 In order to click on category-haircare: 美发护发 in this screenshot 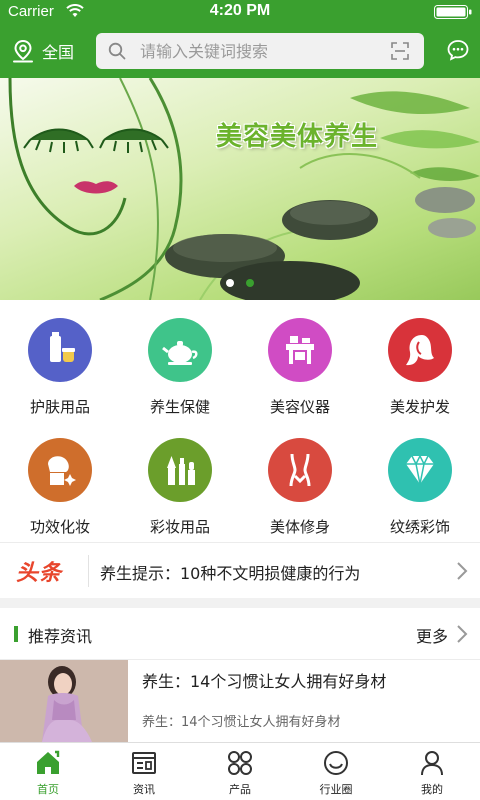, I will do `click(420, 367)`.